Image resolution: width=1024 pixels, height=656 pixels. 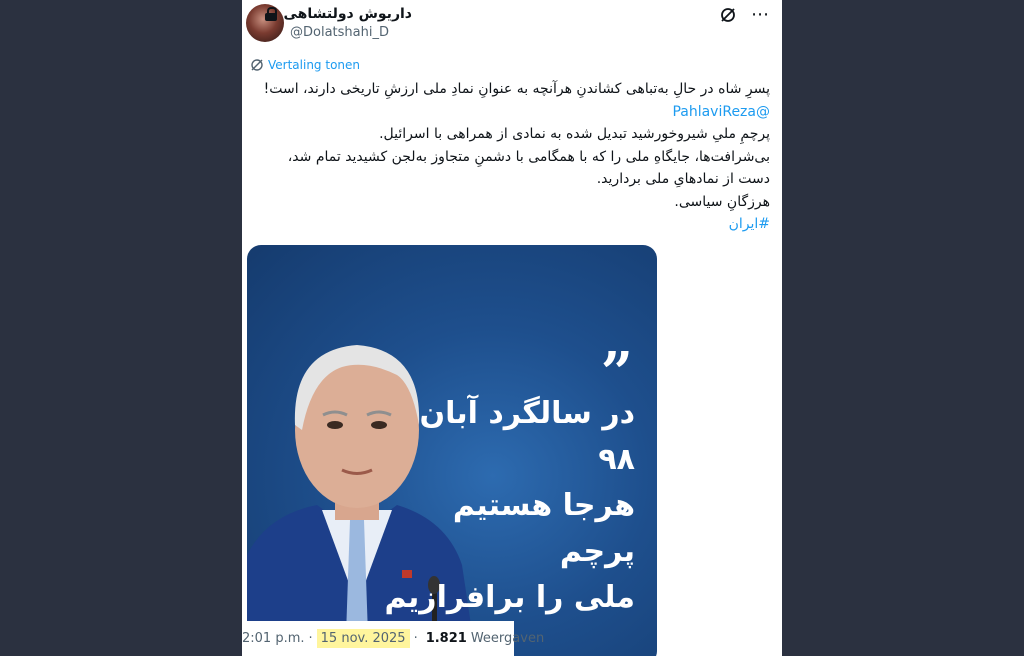 What do you see at coordinates (363, 638) in the screenshot?
I see `tweet-date: 15 nov. 2025` at bounding box center [363, 638].